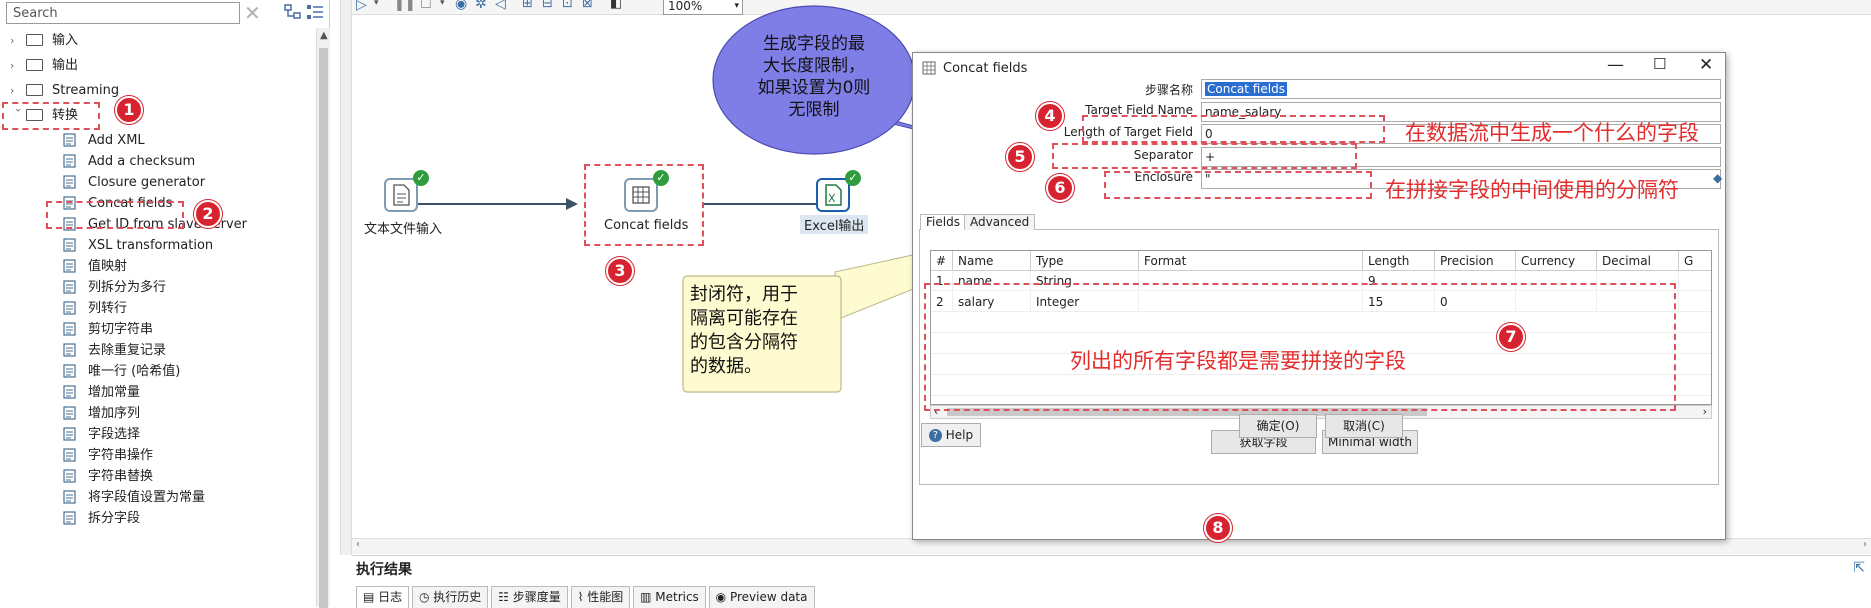  What do you see at coordinates (426, 597) in the screenshot?
I see `history-icon: ◷` at bounding box center [426, 597].